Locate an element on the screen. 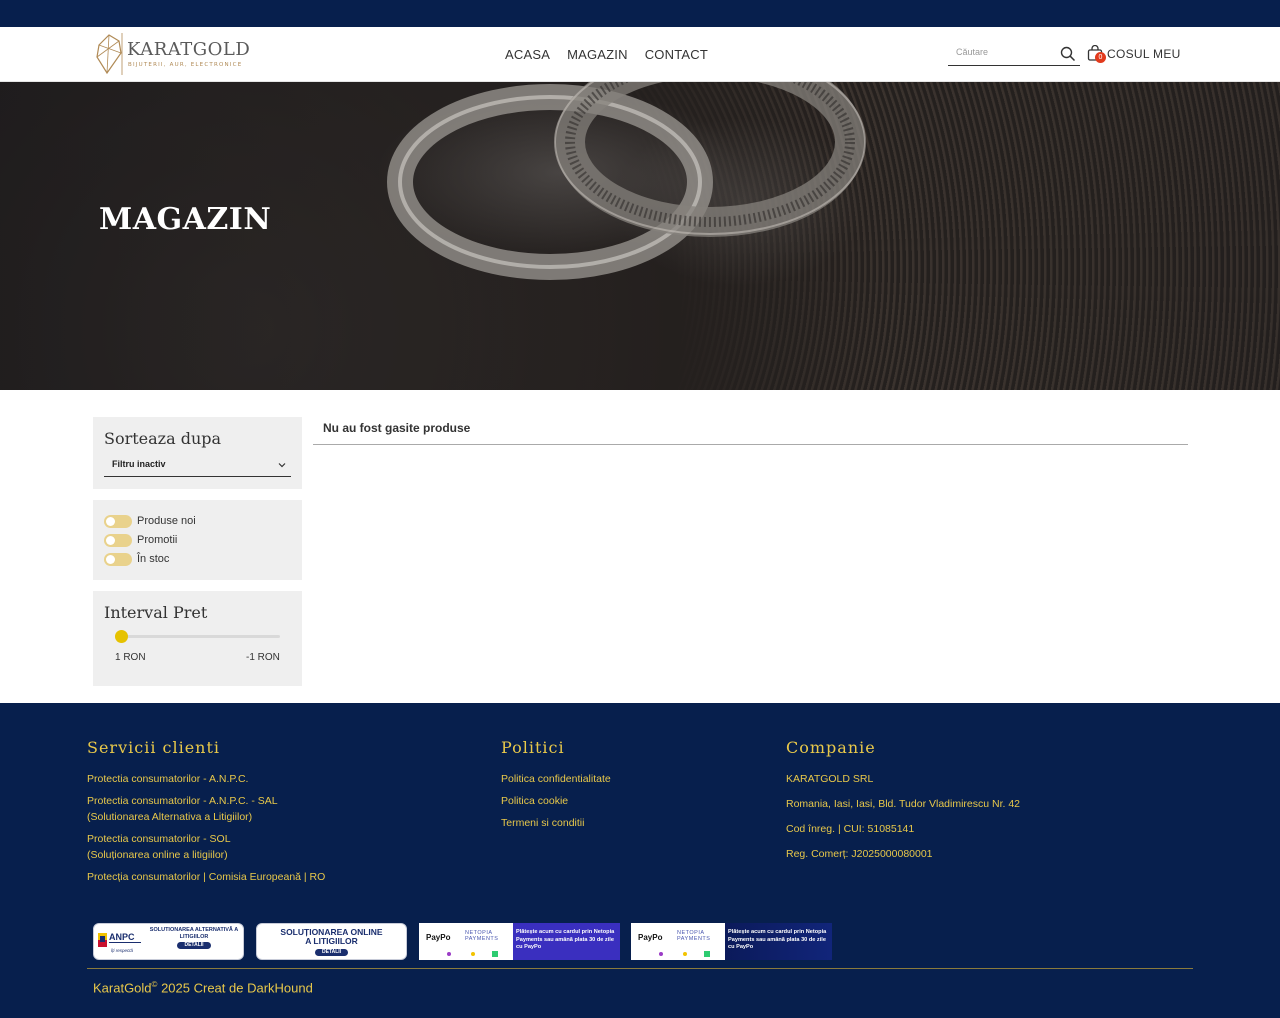 The width and height of the screenshot is (1280, 1018). shopping-bag-icon: 0 is located at coordinates (1096, 53).